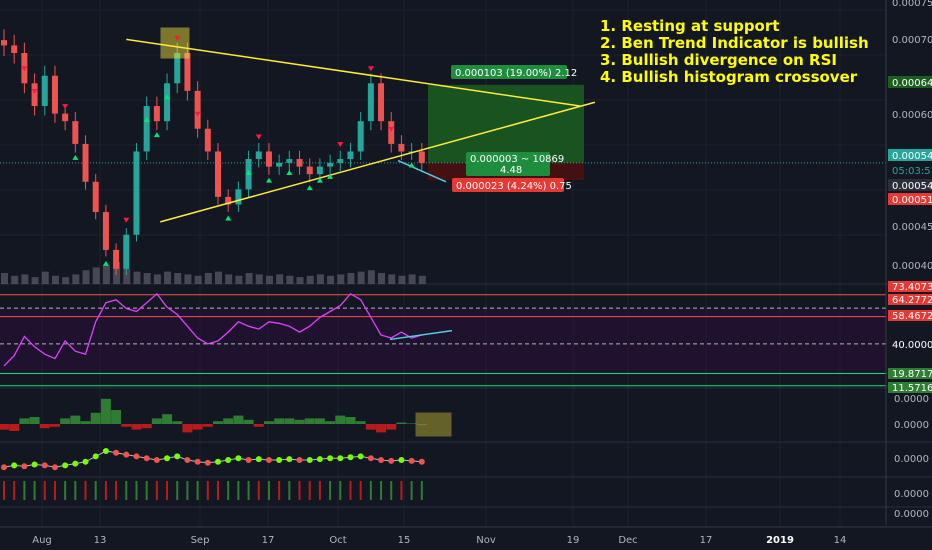 The image size is (932, 550). I want to click on target-zone, so click(506, 123).